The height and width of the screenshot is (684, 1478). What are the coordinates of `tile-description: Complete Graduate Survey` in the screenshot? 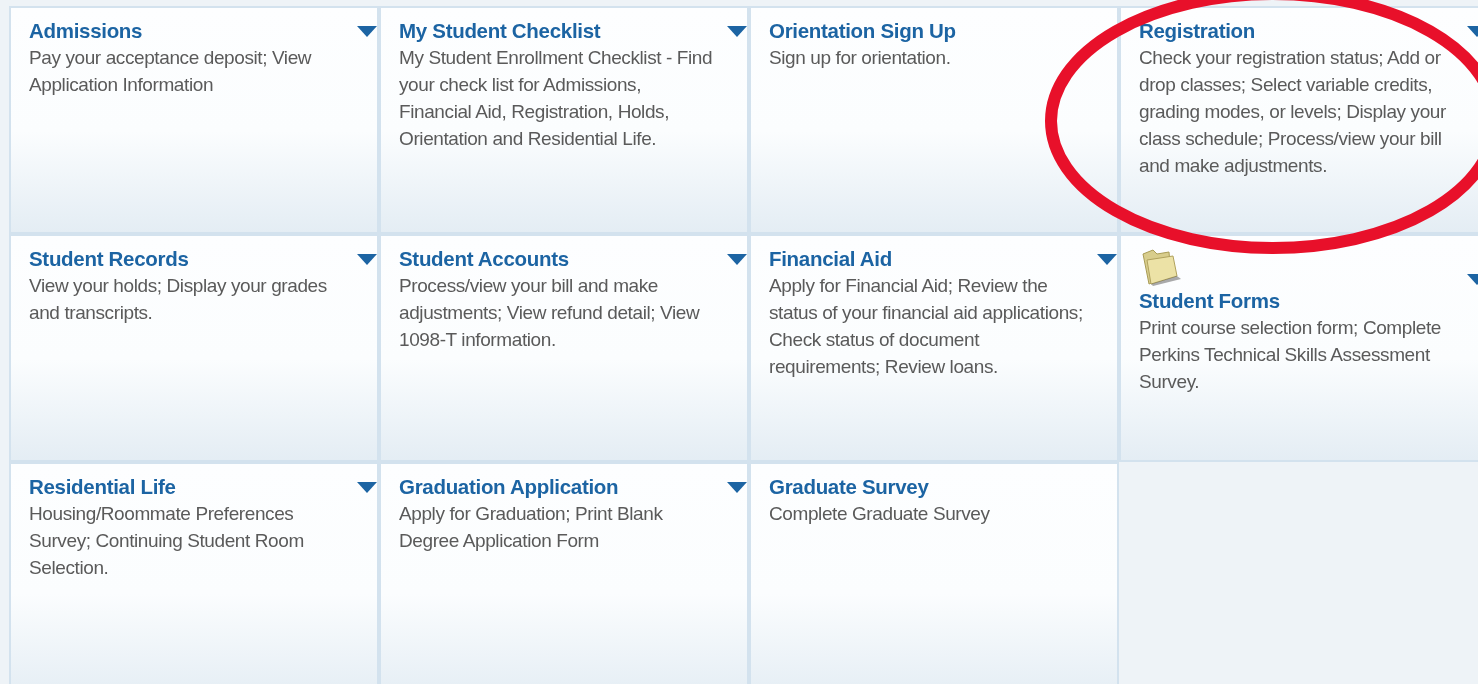 It's located at (880, 514).